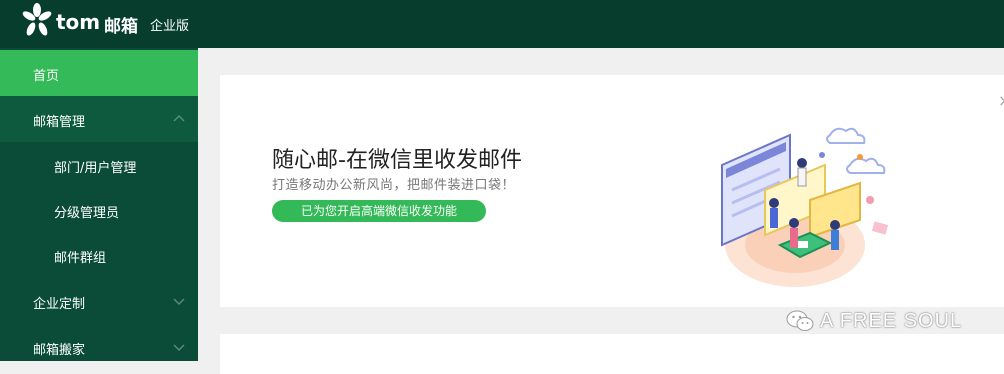  Describe the element at coordinates (1001, 100) in the screenshot. I see `close-icon: ×` at that location.